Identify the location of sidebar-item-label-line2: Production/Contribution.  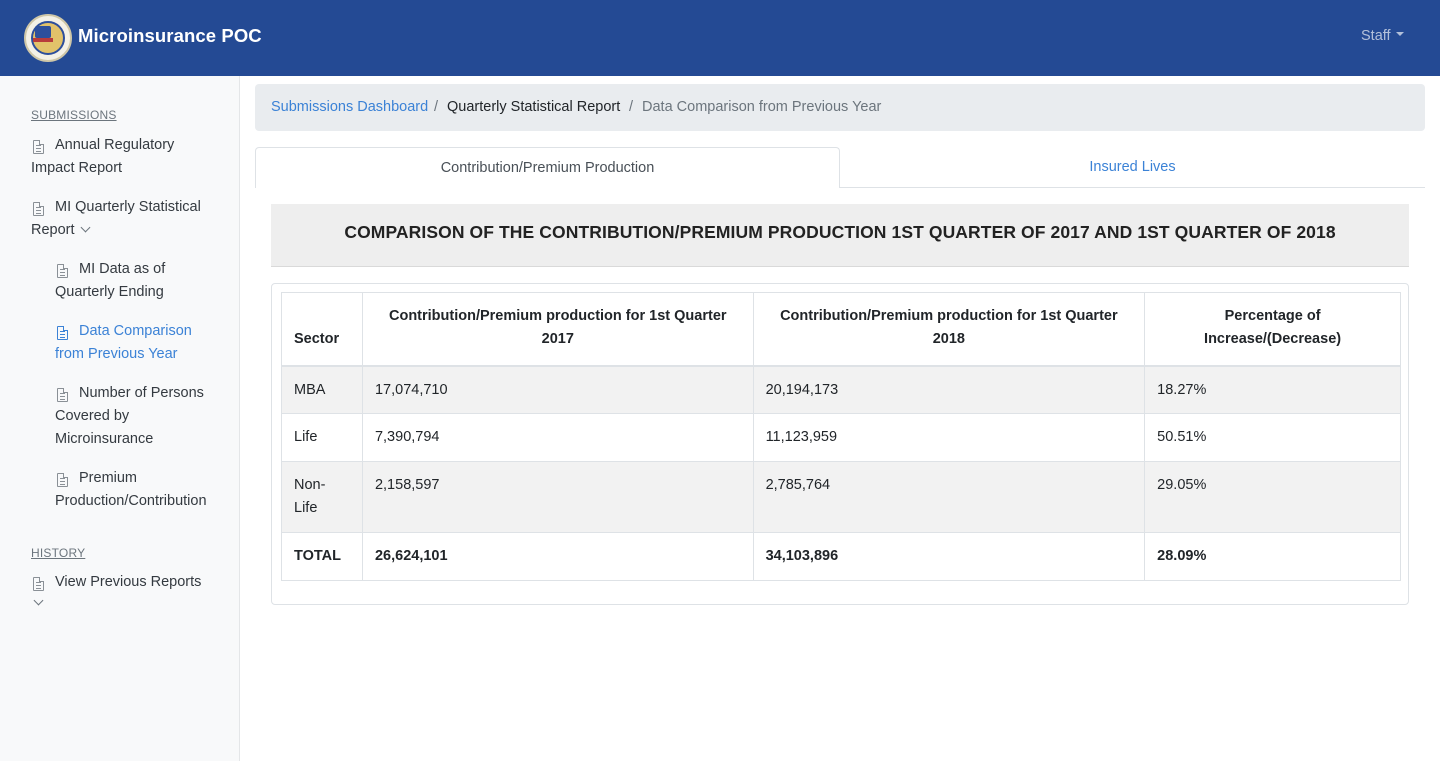
(131, 501).